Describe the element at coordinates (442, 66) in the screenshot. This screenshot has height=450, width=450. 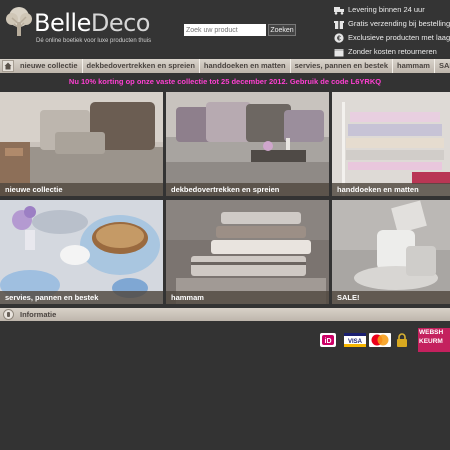
I see `nav-item-sale: SALE!` at that location.